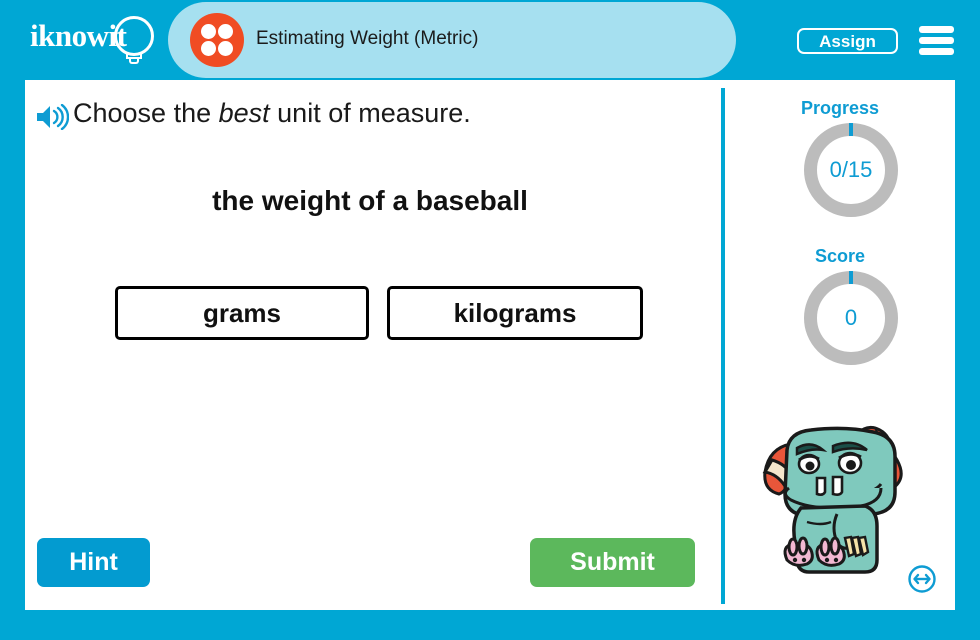  I want to click on progress-value: 0/15, so click(851, 169).